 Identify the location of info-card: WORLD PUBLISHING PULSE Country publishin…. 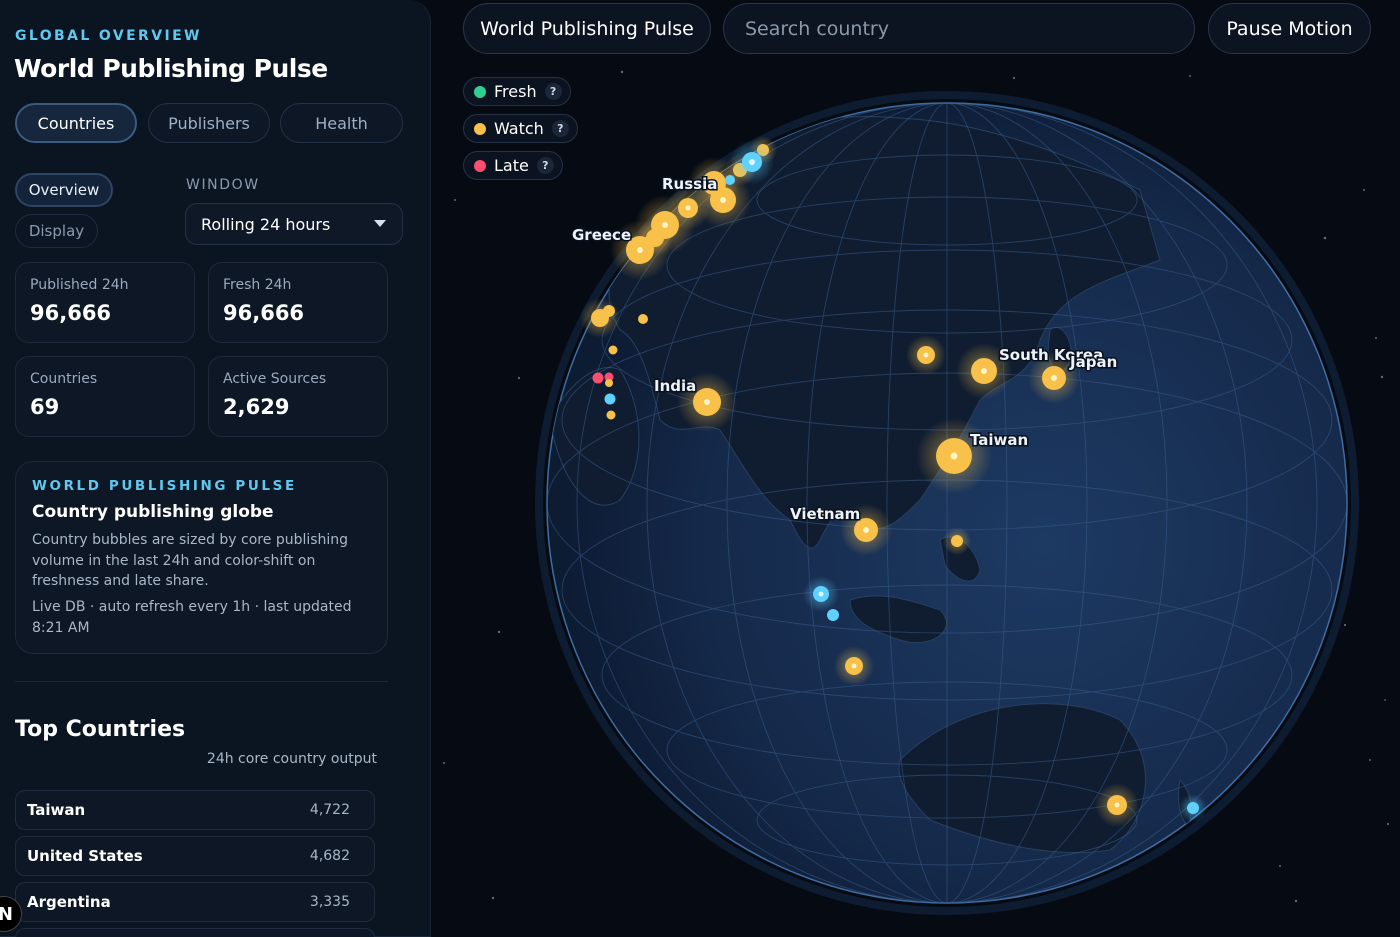
(201, 557).